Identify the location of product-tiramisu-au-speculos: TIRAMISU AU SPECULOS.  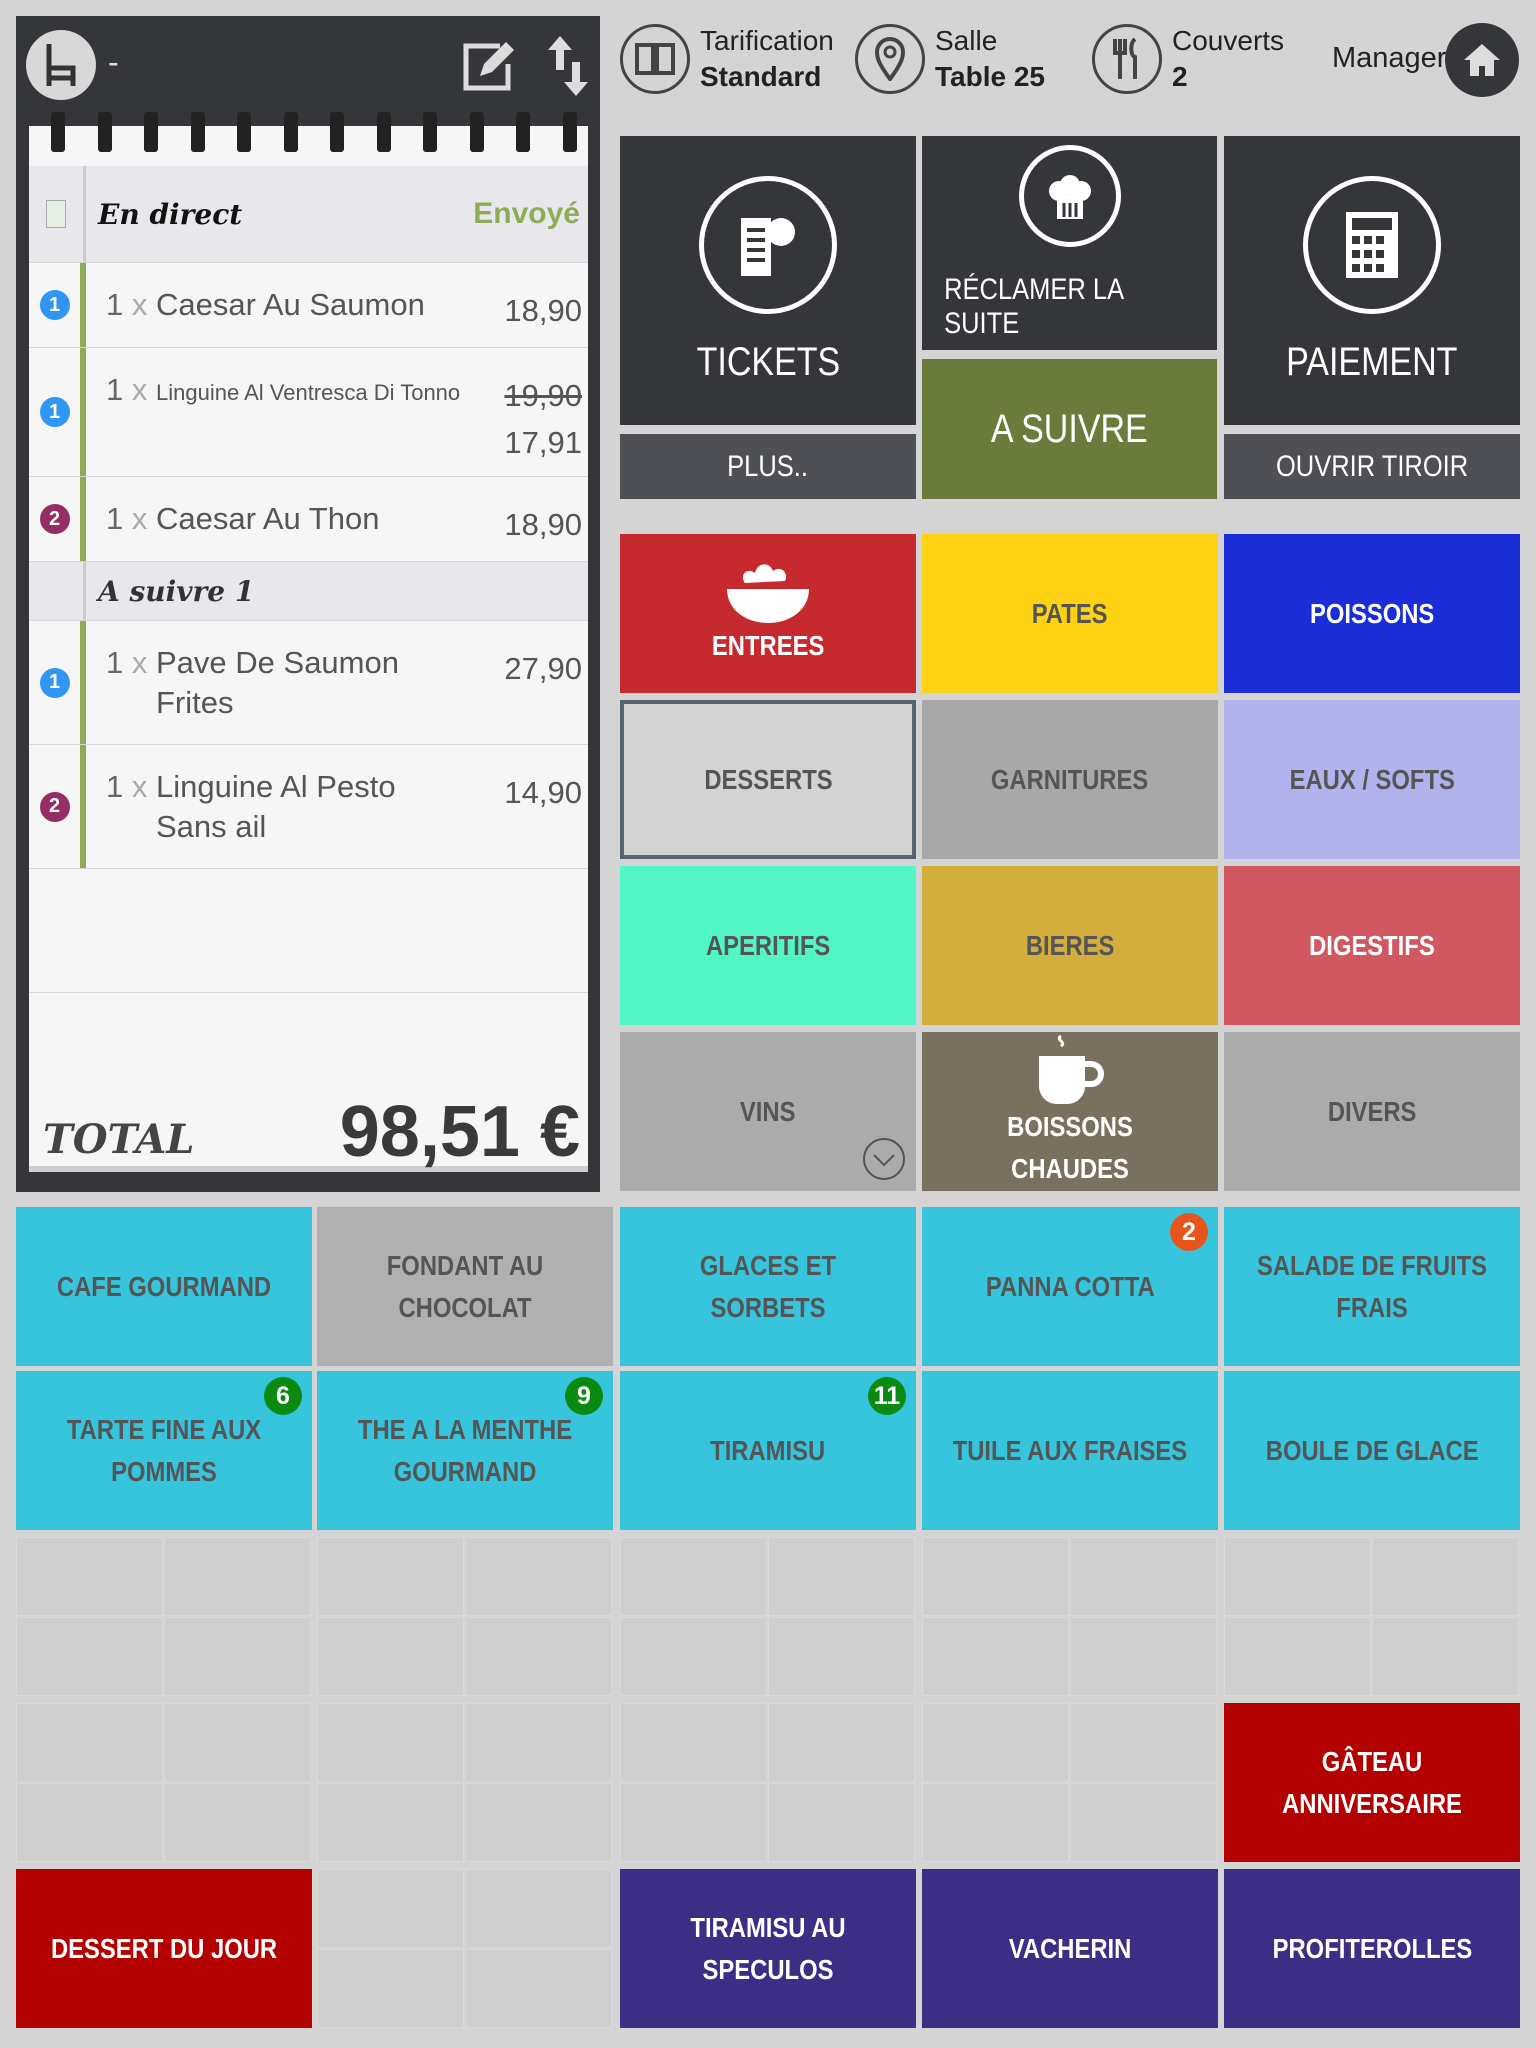
(768, 1948).